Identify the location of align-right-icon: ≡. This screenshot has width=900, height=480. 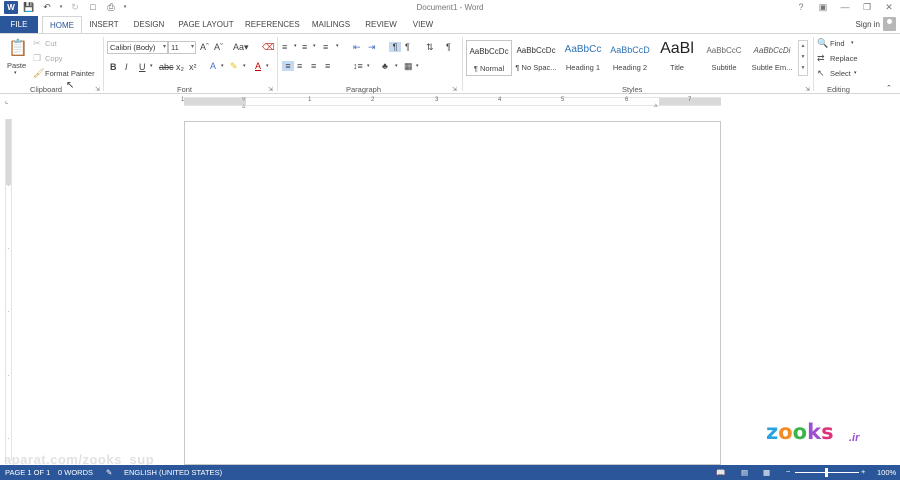
(313, 66).